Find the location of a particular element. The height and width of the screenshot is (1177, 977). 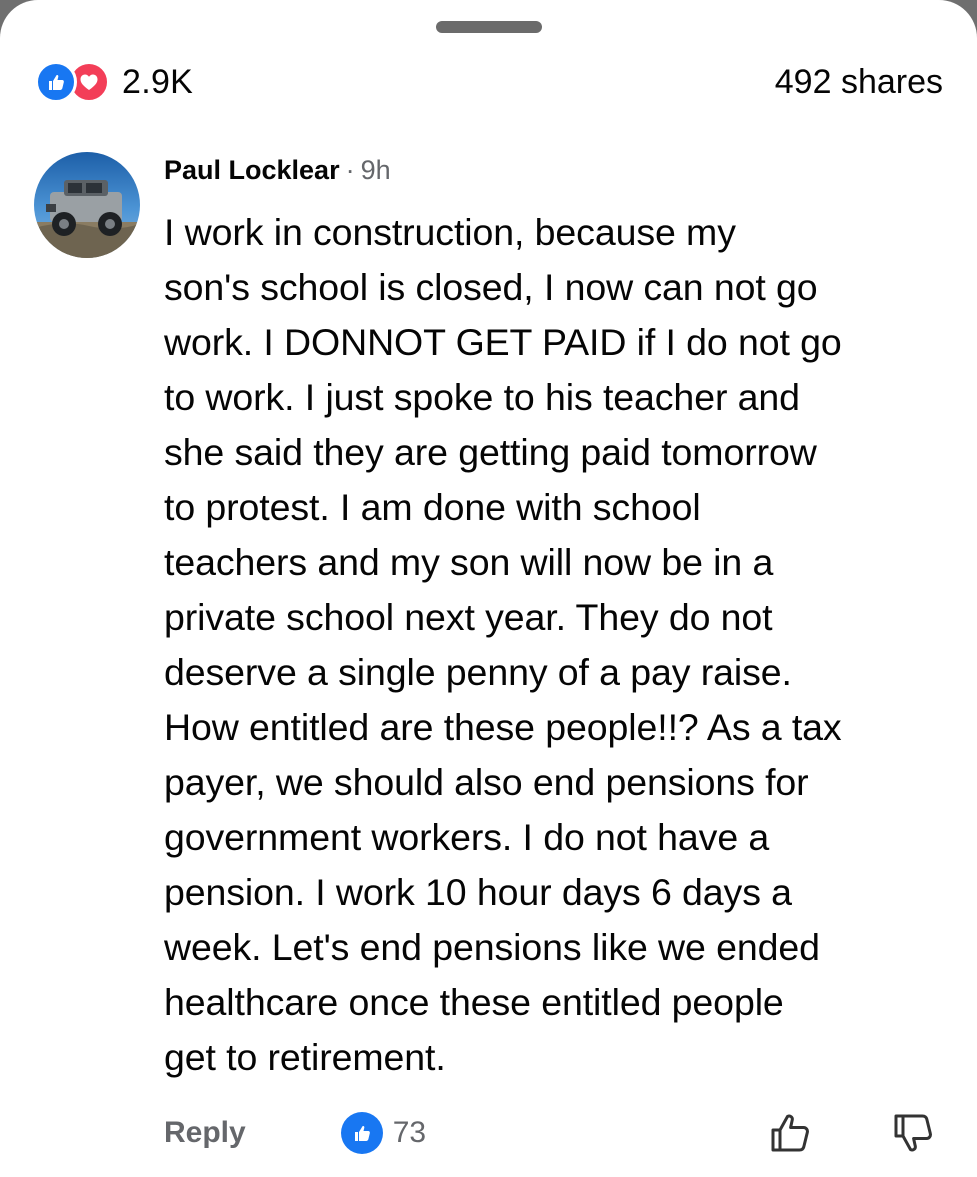

comment-actions: Reply 73 is located at coordinates (295, 1133).